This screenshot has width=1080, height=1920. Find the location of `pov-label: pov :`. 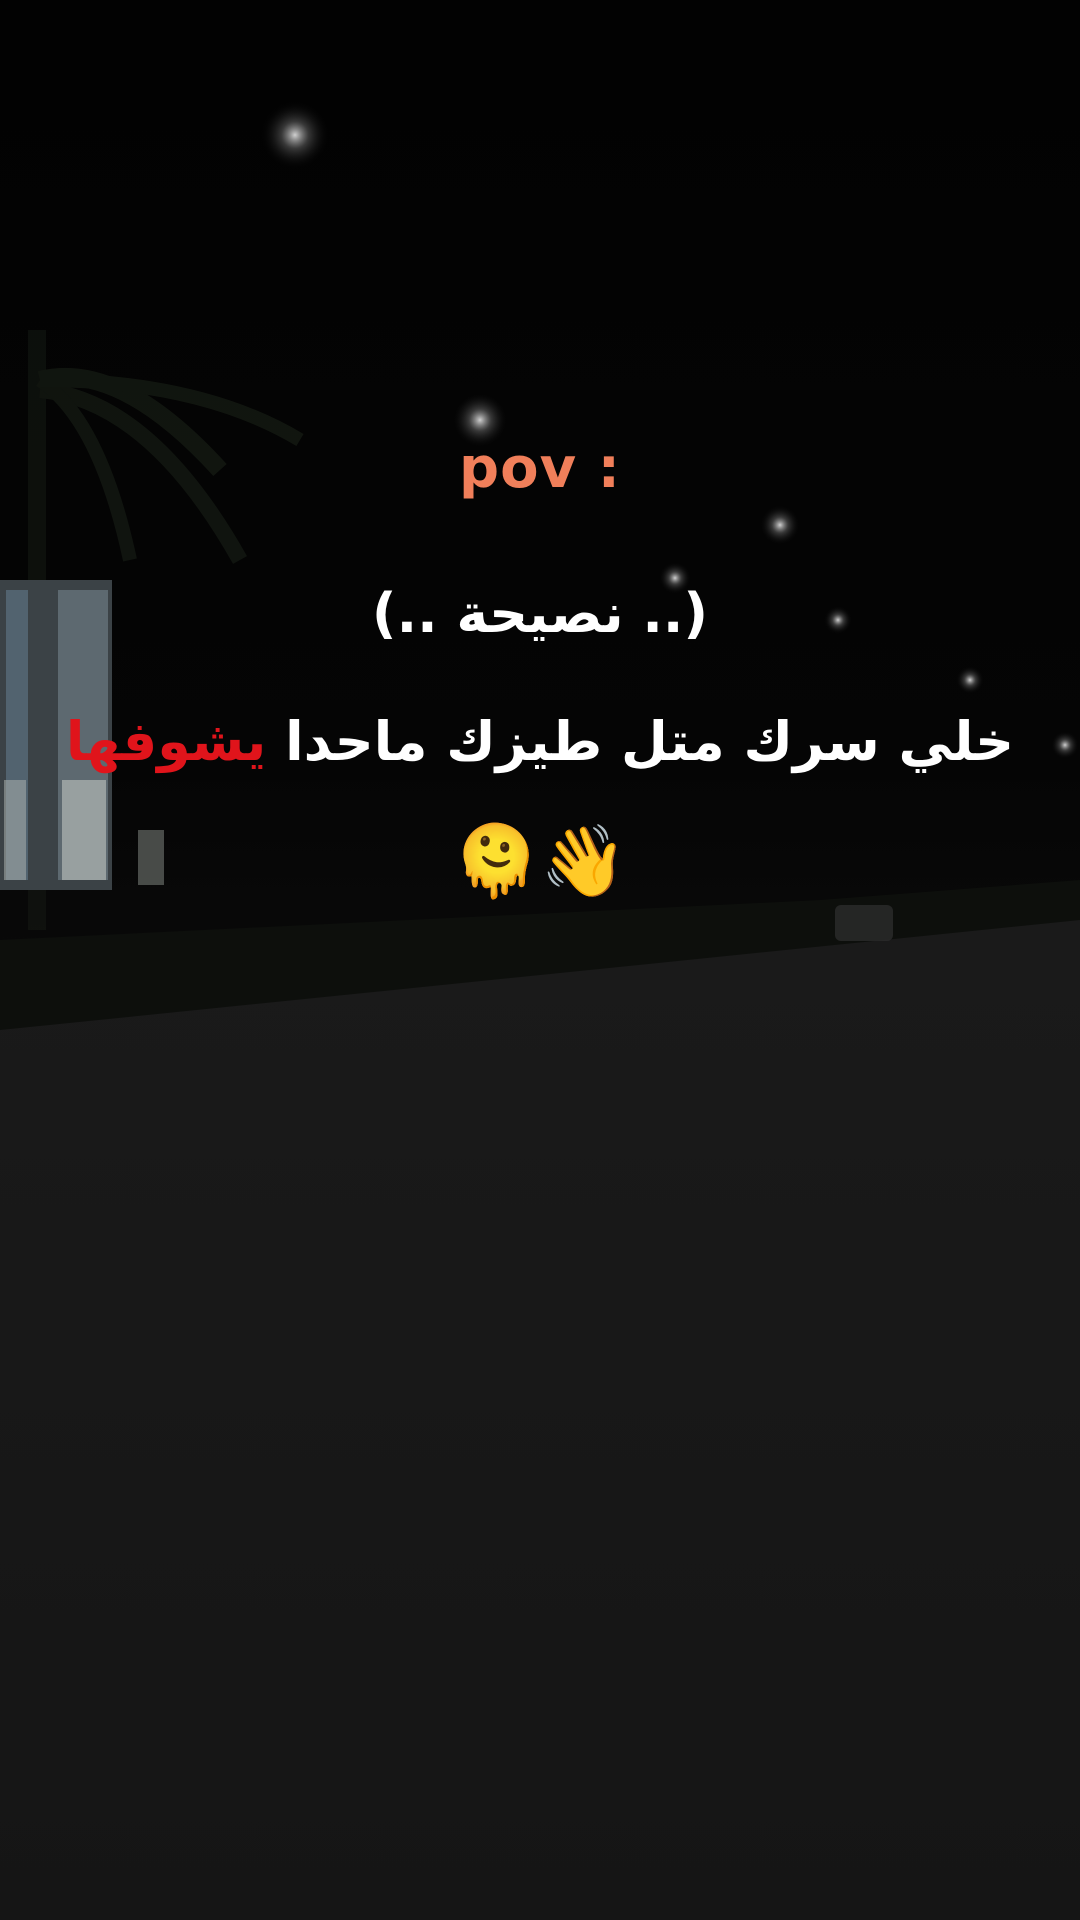

pov-label: pov : is located at coordinates (540, 468).